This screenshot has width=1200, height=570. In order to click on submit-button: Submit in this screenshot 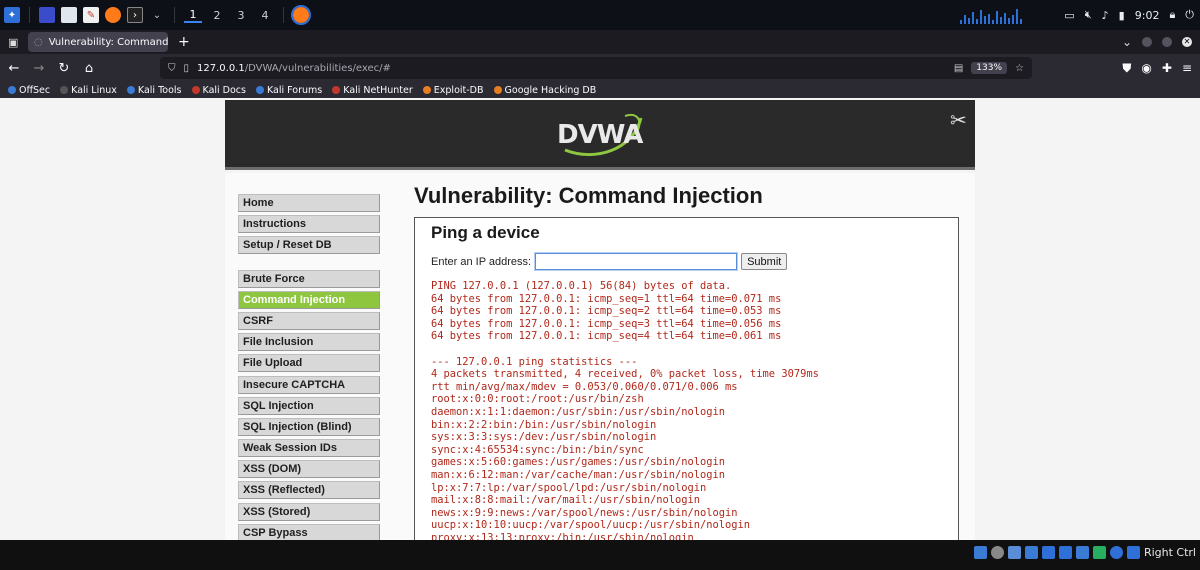, I will do `click(764, 261)`.